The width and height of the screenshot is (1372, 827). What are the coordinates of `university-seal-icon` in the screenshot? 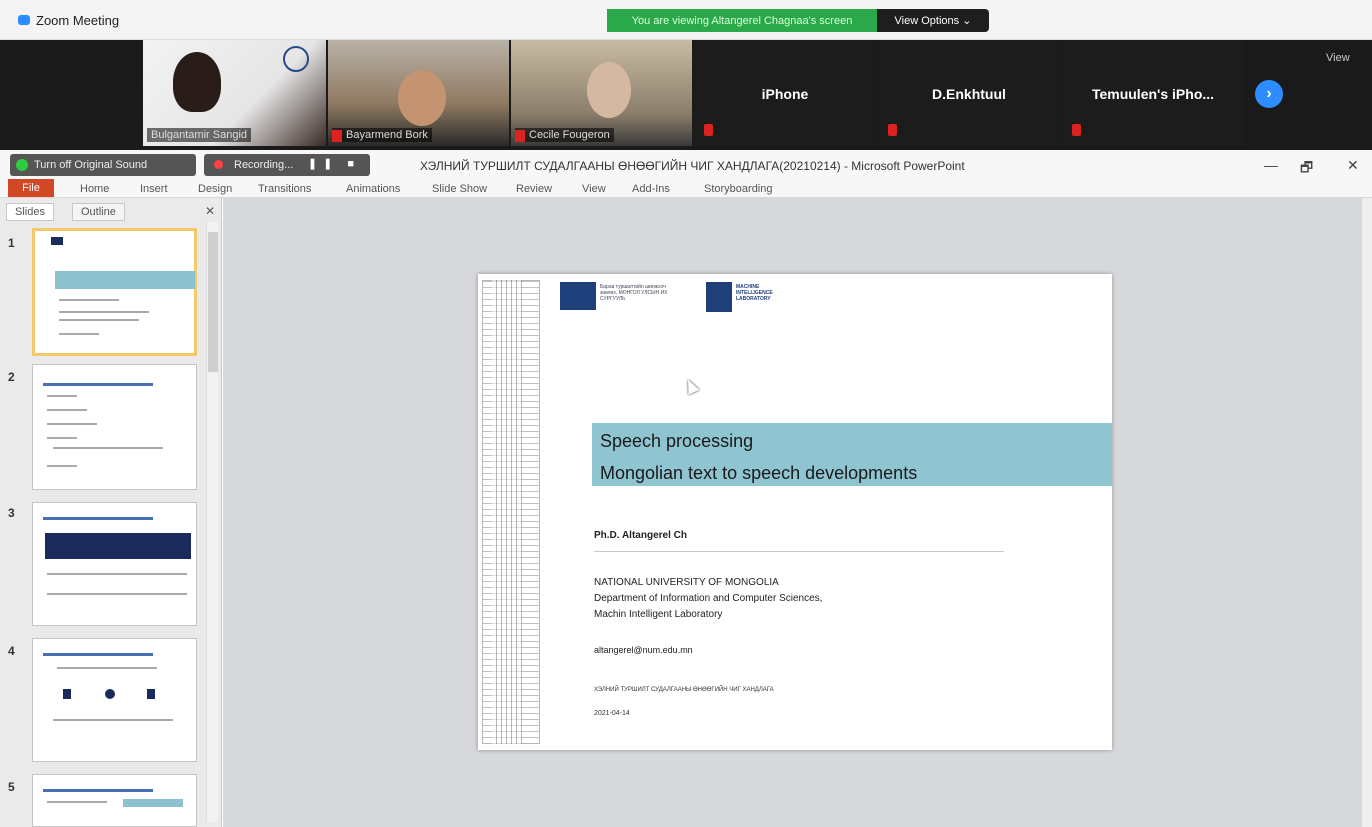 It's located at (296, 59).